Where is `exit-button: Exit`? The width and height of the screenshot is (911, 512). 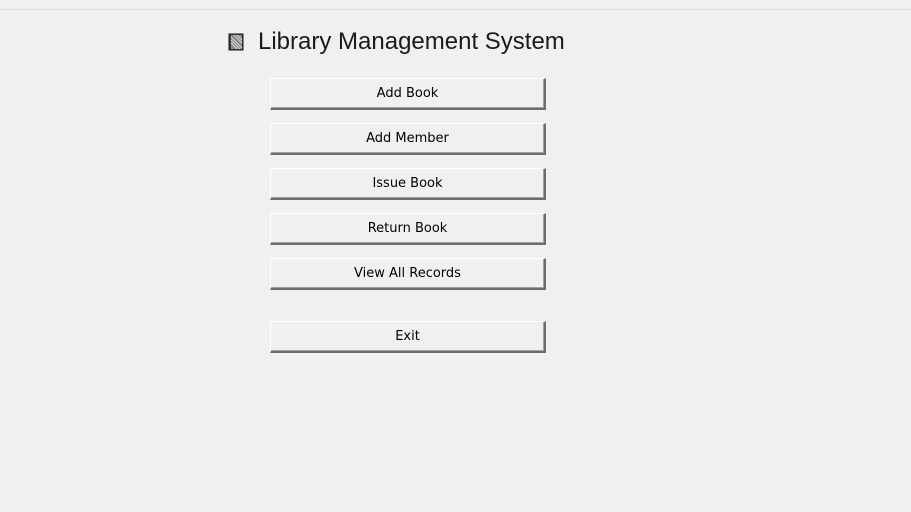 exit-button: Exit is located at coordinates (408, 337).